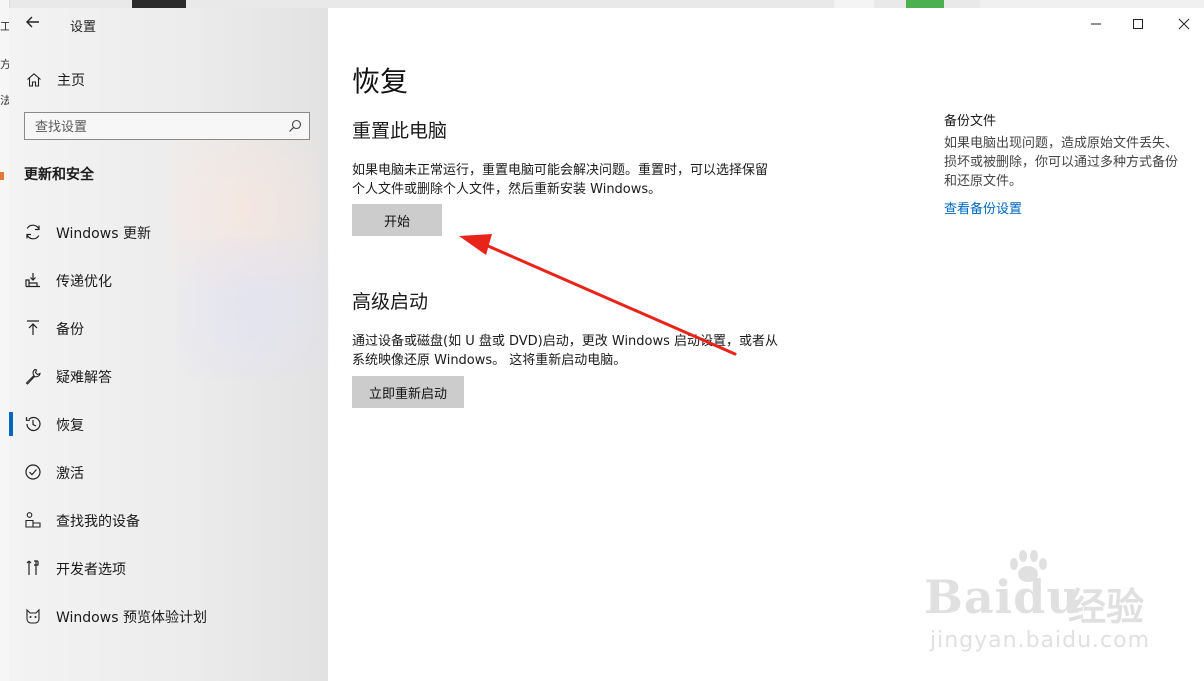  I want to click on sidebar-item-windows-update: Windows 更新, so click(168, 232).